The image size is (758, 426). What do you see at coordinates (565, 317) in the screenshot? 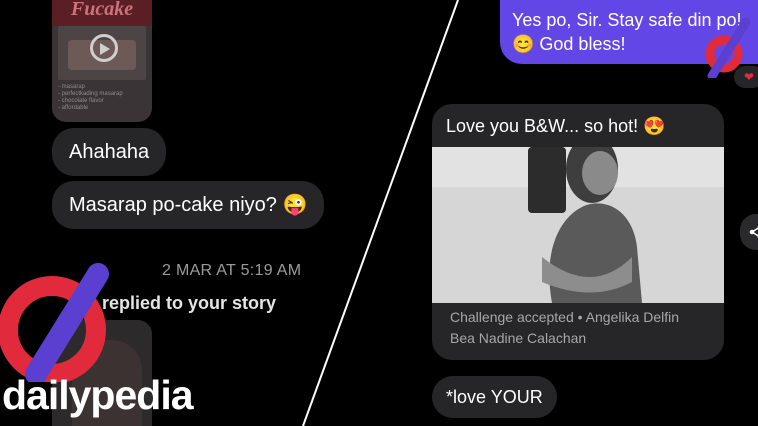
I see `caption-line: Challenge accepted • Angelika Delfin` at bounding box center [565, 317].